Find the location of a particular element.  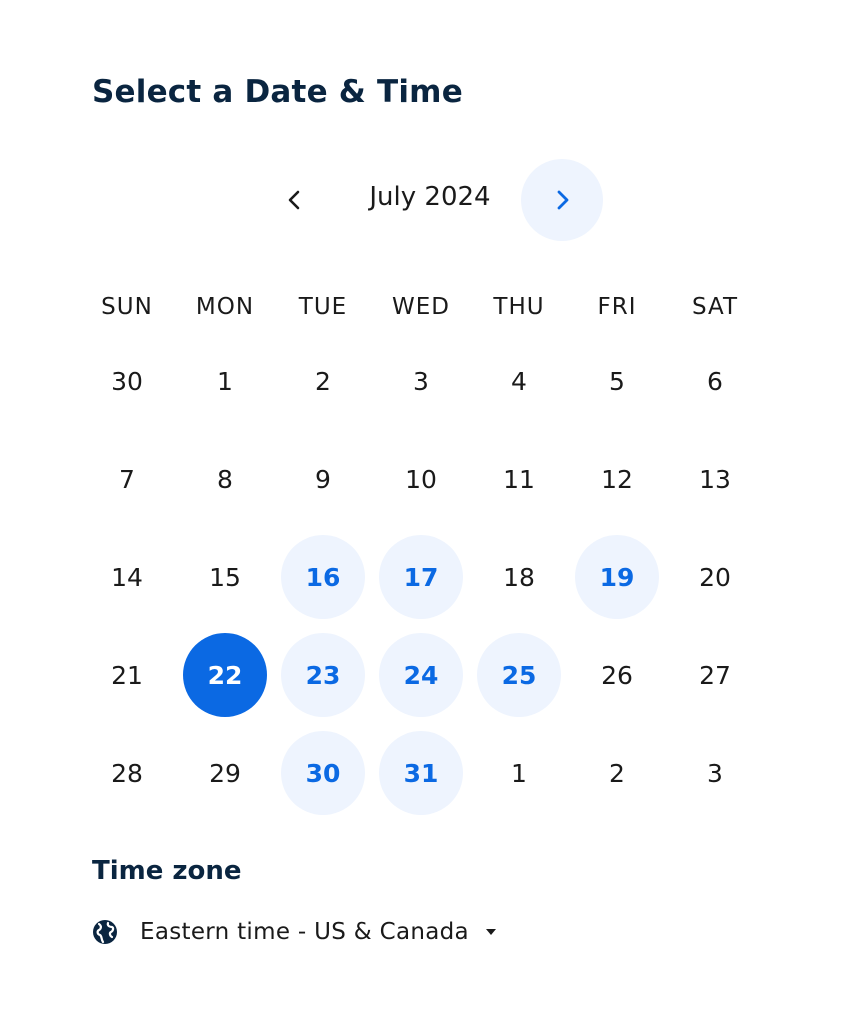

day-number: 26 is located at coordinates (617, 675).